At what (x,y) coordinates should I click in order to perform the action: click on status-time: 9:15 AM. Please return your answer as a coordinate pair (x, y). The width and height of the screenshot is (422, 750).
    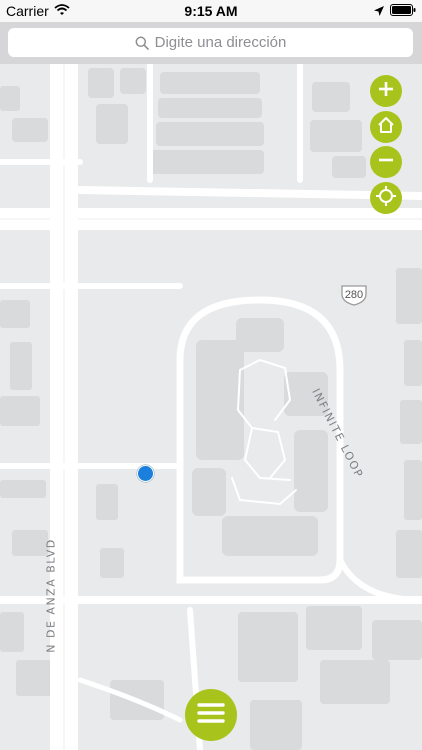
    Looking at the image, I should click on (211, 11).